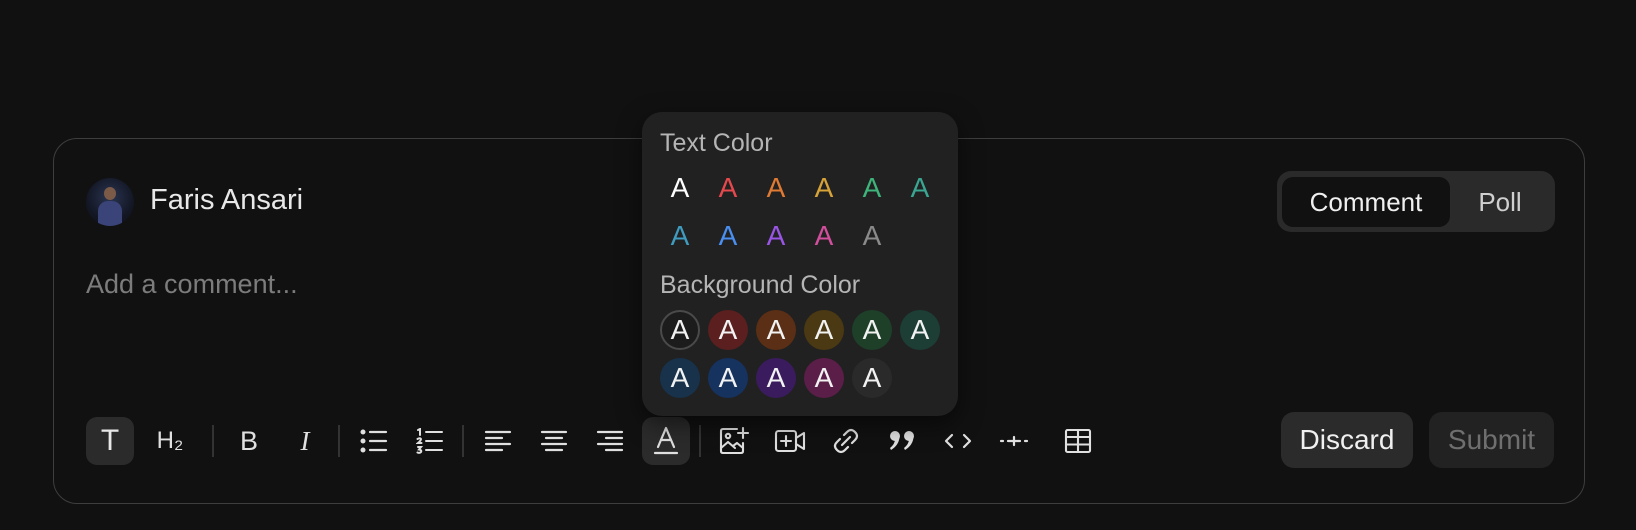 This screenshot has width=1636, height=530. I want to click on heading-icon: H₂, so click(170, 440).